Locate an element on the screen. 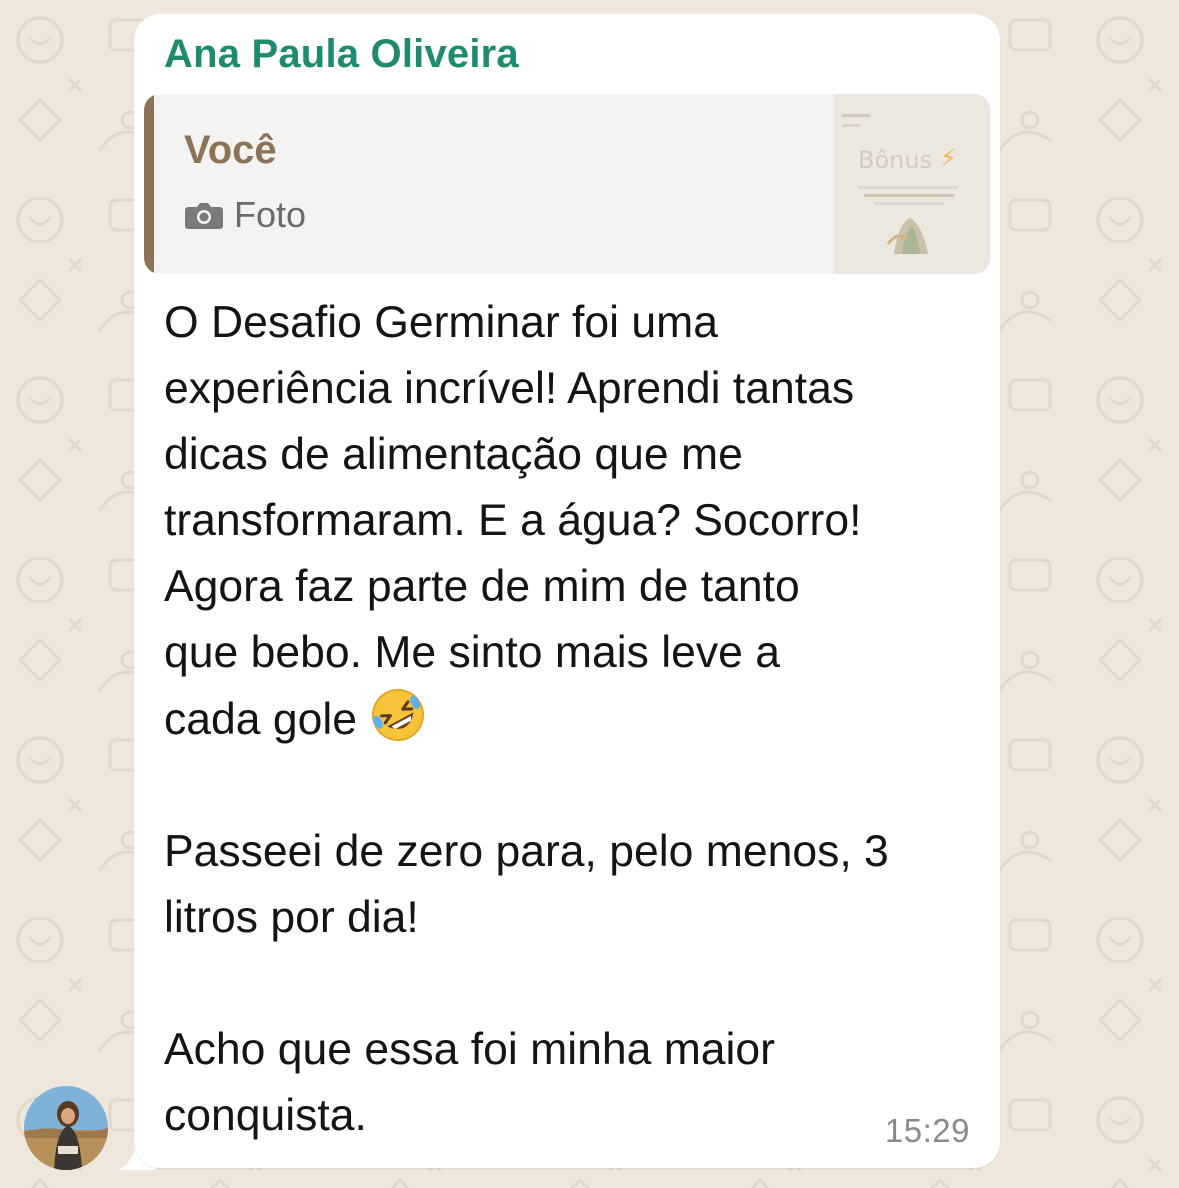  thumbnail-title: Bônus is located at coordinates (895, 160).